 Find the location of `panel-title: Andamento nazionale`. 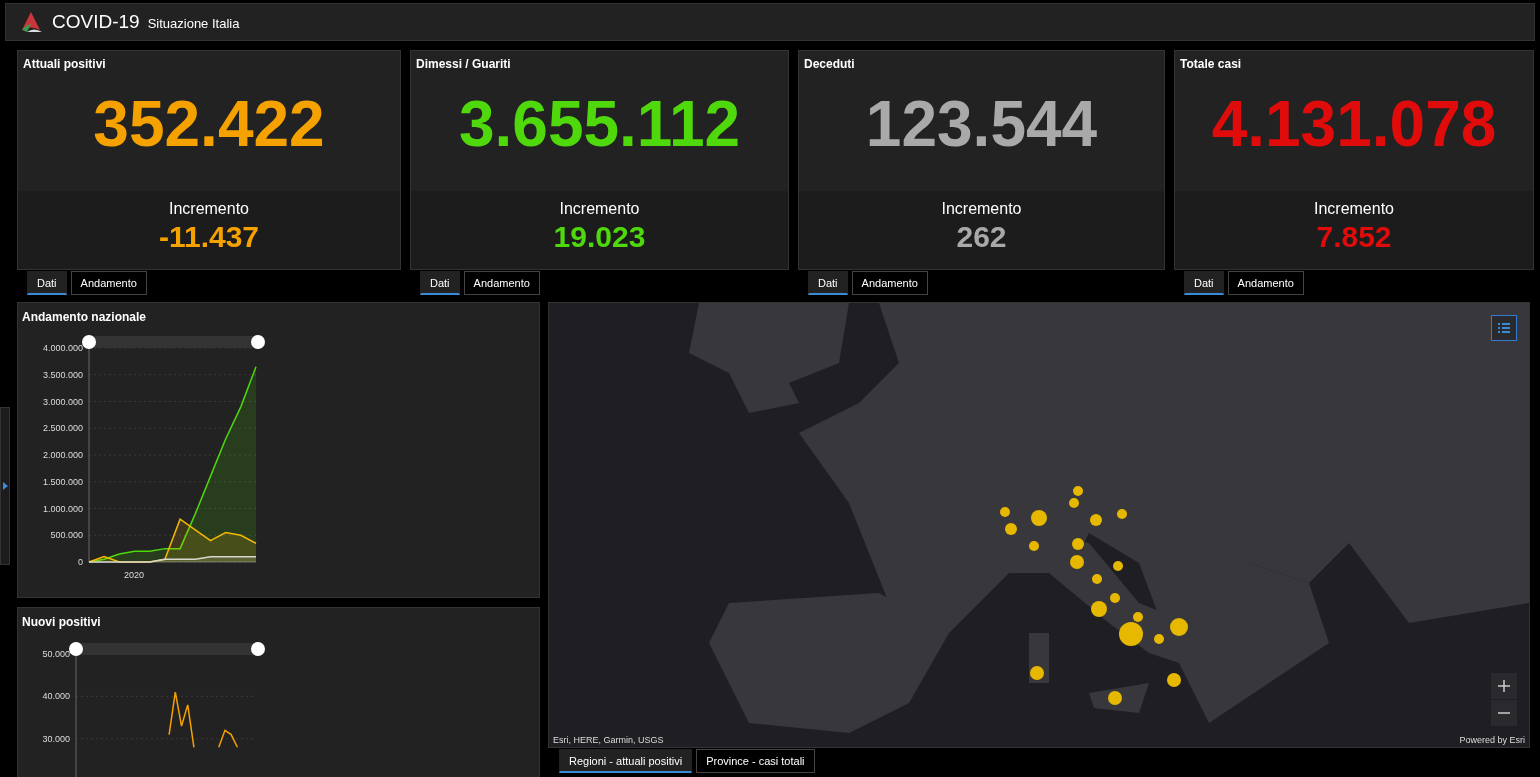

panel-title: Andamento nazionale is located at coordinates (83, 316).